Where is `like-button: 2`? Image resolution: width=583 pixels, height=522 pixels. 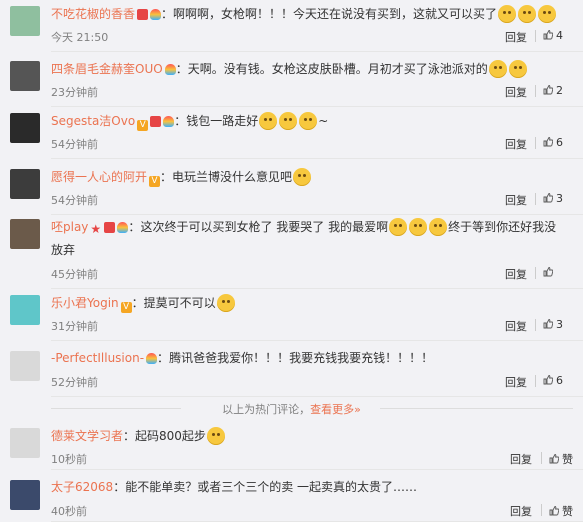
like-button: 2 is located at coordinates (553, 90).